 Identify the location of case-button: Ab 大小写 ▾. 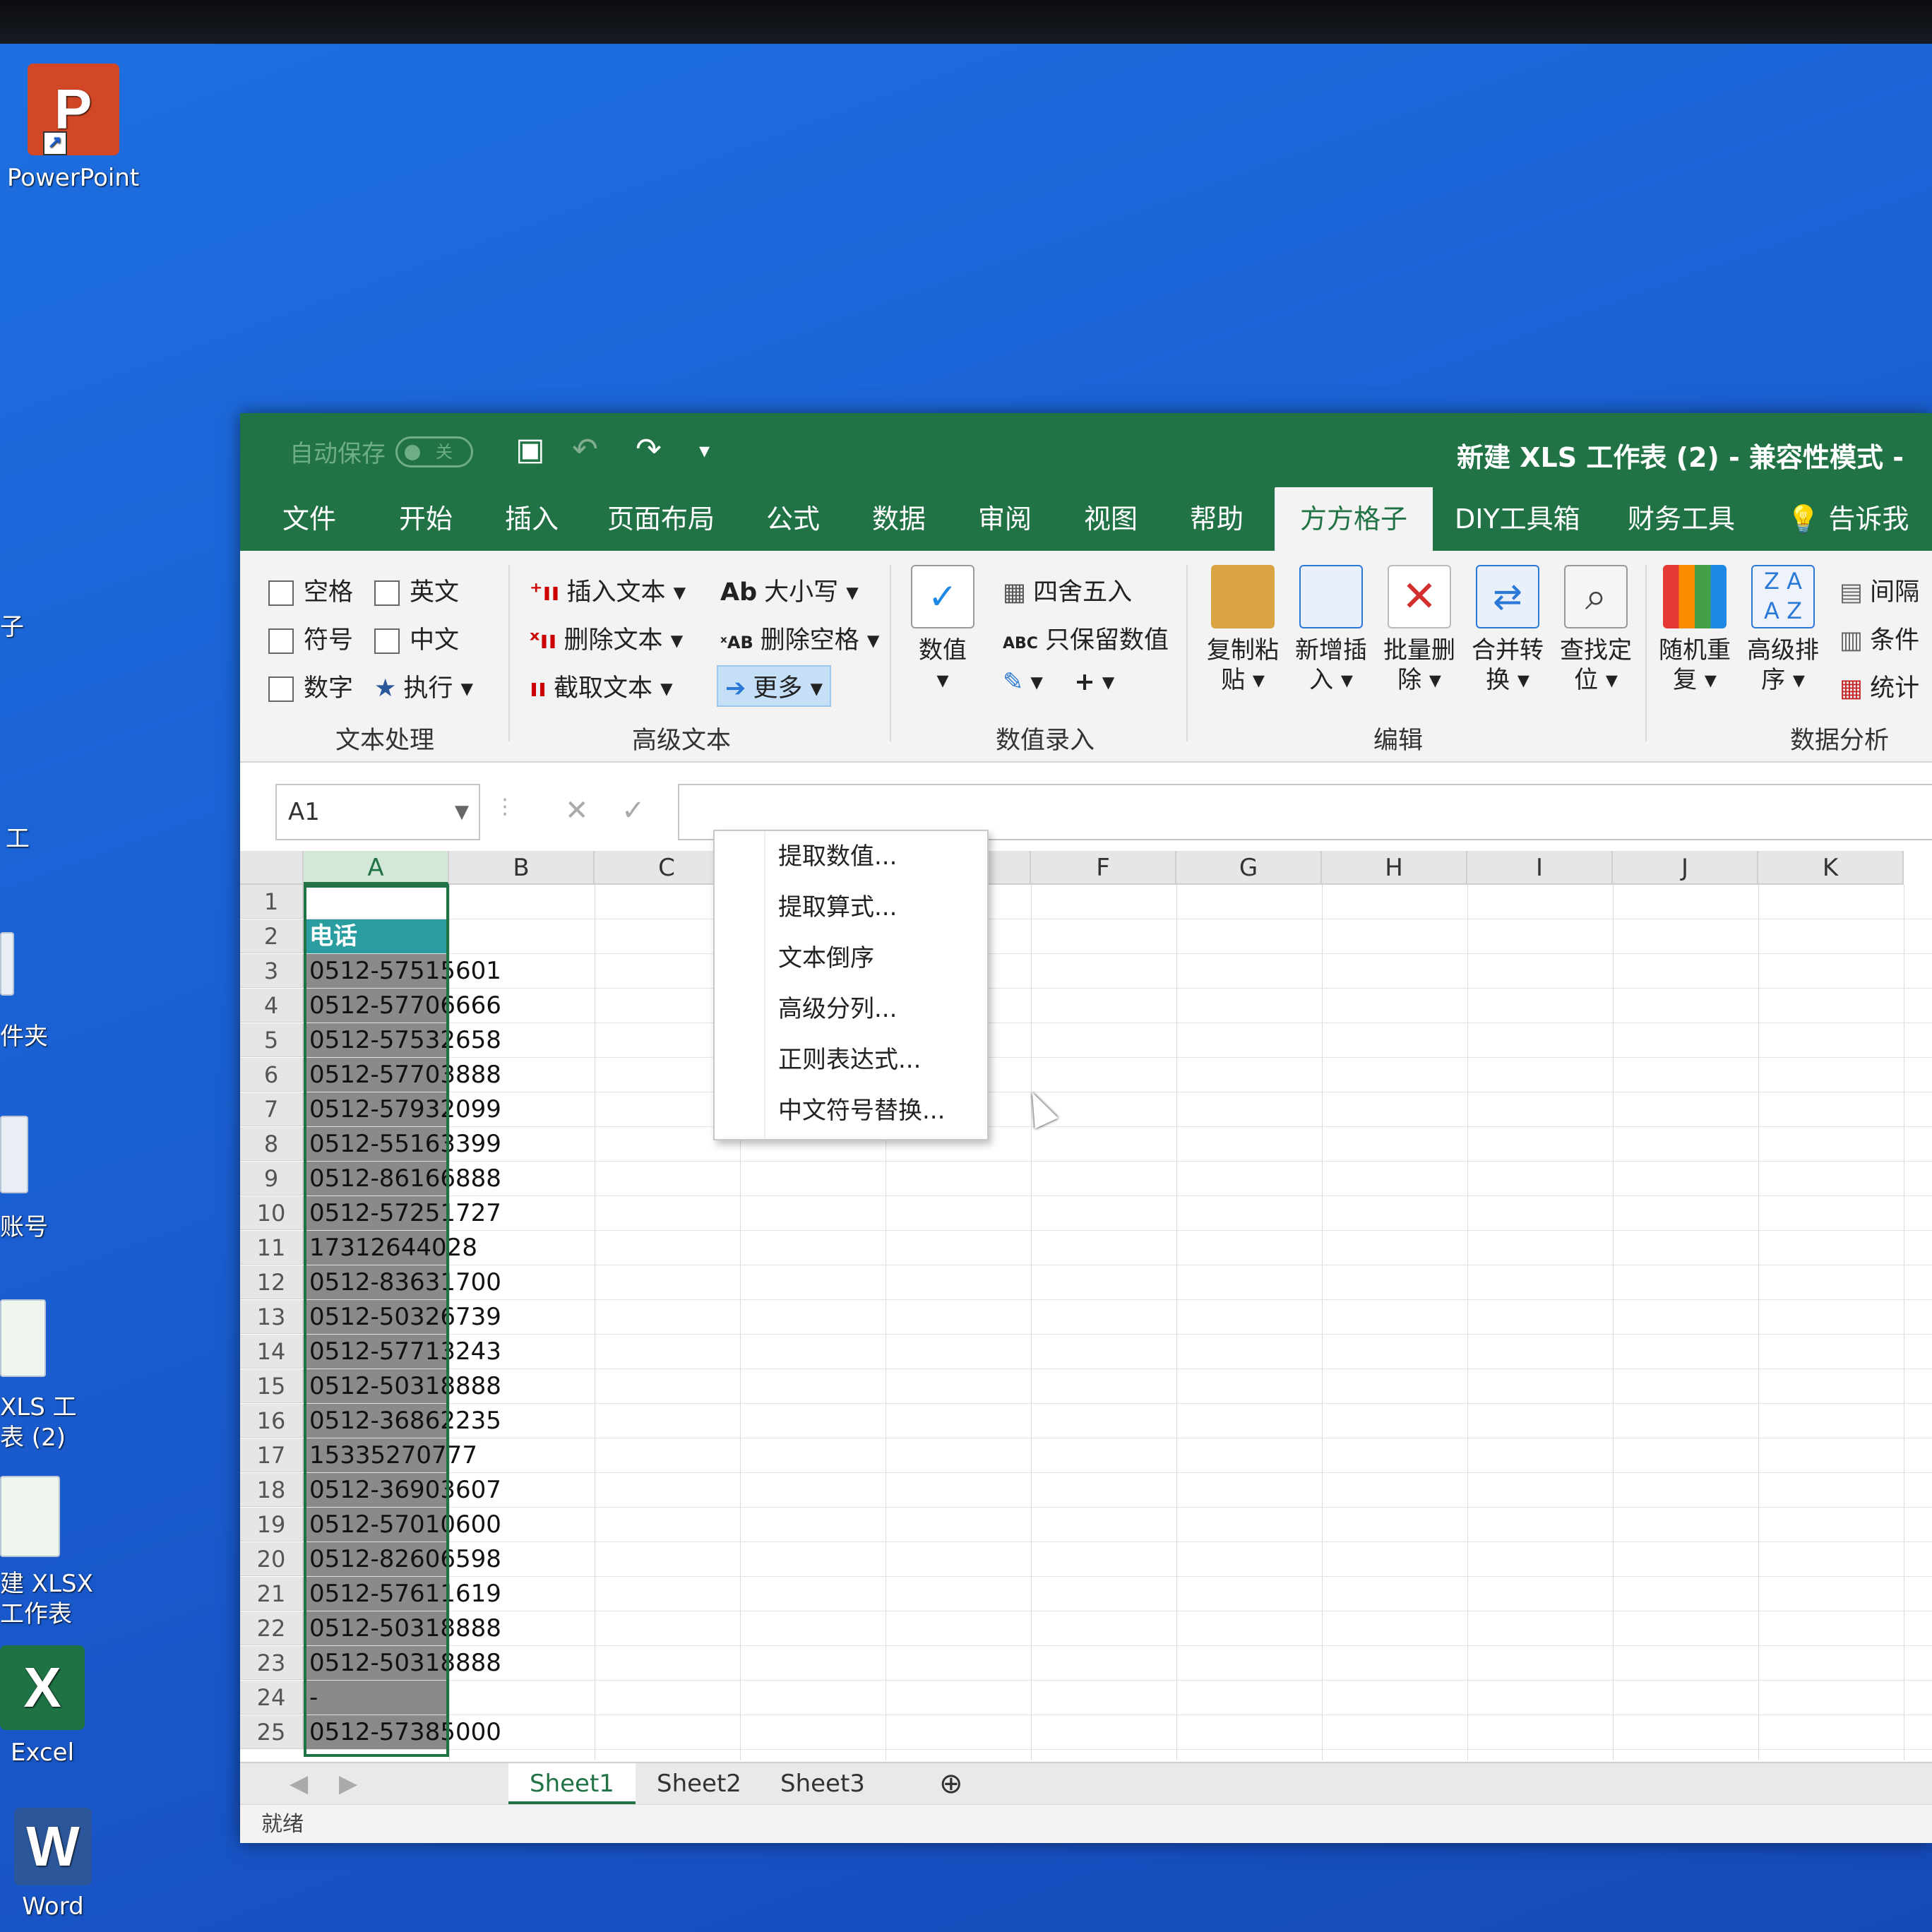
(789, 590).